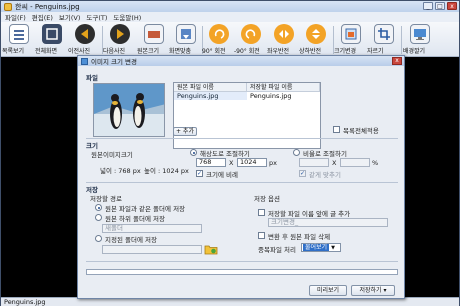  I want to click on list-item: Penguins.jpg Penguins.jpg, so click(247, 96).